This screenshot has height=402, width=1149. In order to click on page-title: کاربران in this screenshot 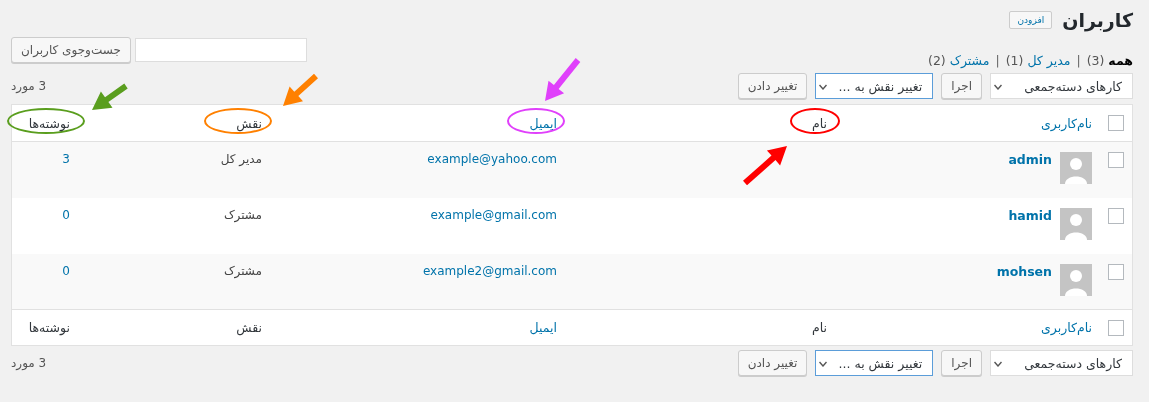, I will do `click(1097, 20)`.